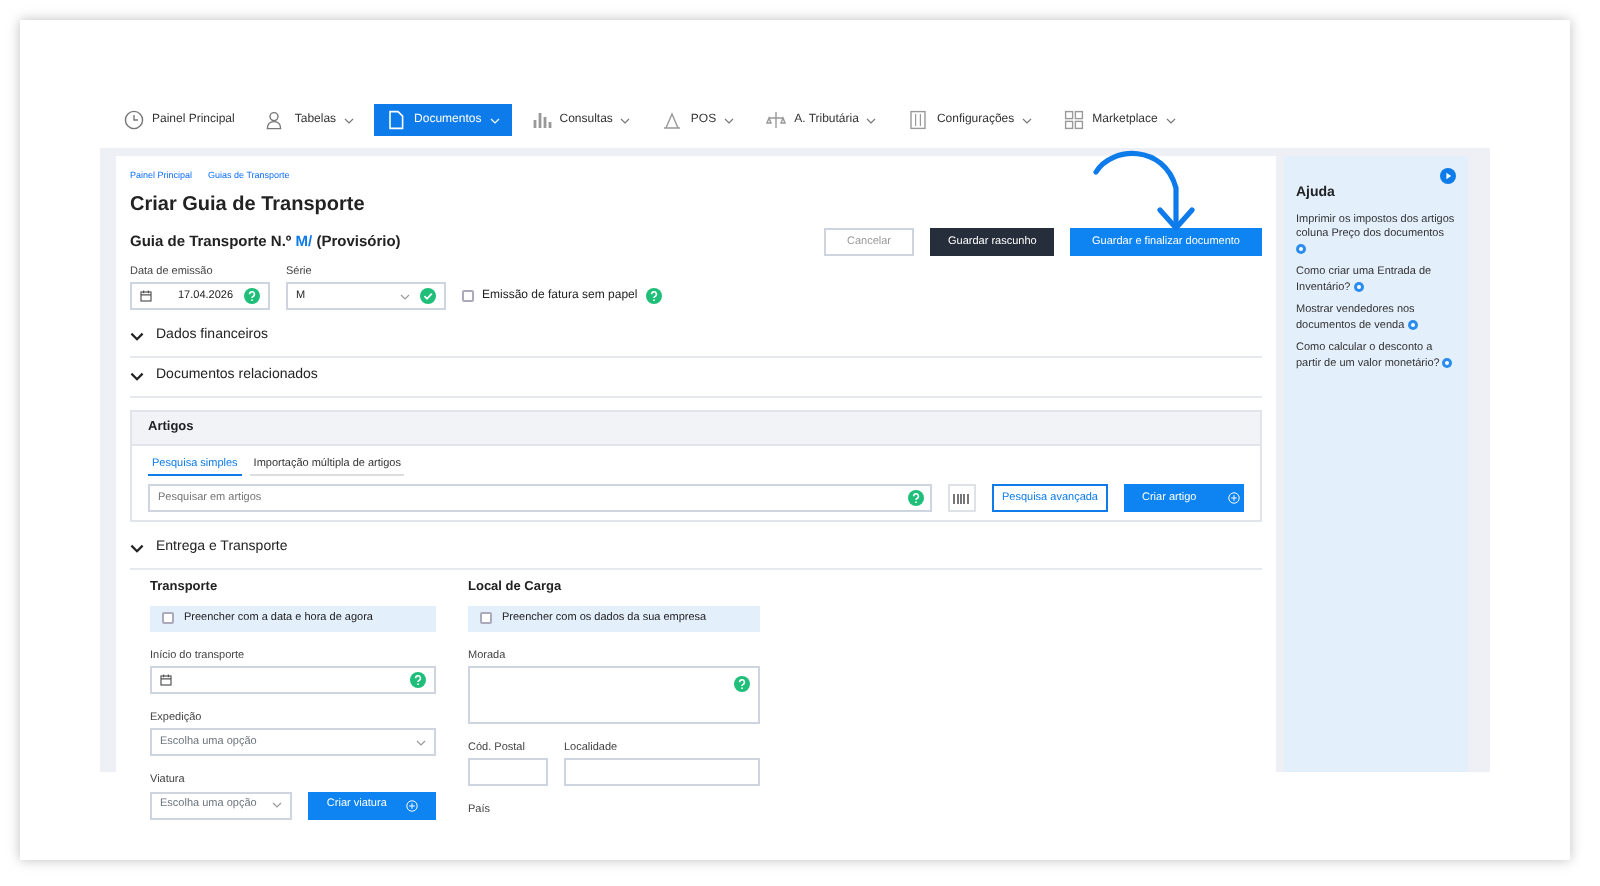 The width and height of the screenshot is (1600, 886). Describe the element at coordinates (396, 120) in the screenshot. I see `document-icon` at that location.